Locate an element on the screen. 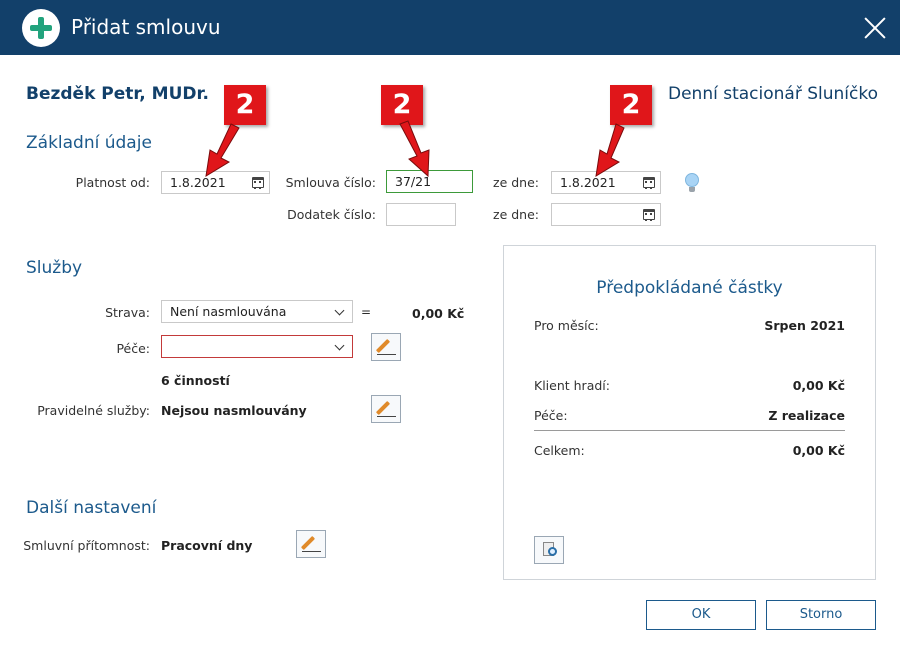 The width and height of the screenshot is (900, 650). contract-date-field: 1.8.2021 is located at coordinates (606, 182).